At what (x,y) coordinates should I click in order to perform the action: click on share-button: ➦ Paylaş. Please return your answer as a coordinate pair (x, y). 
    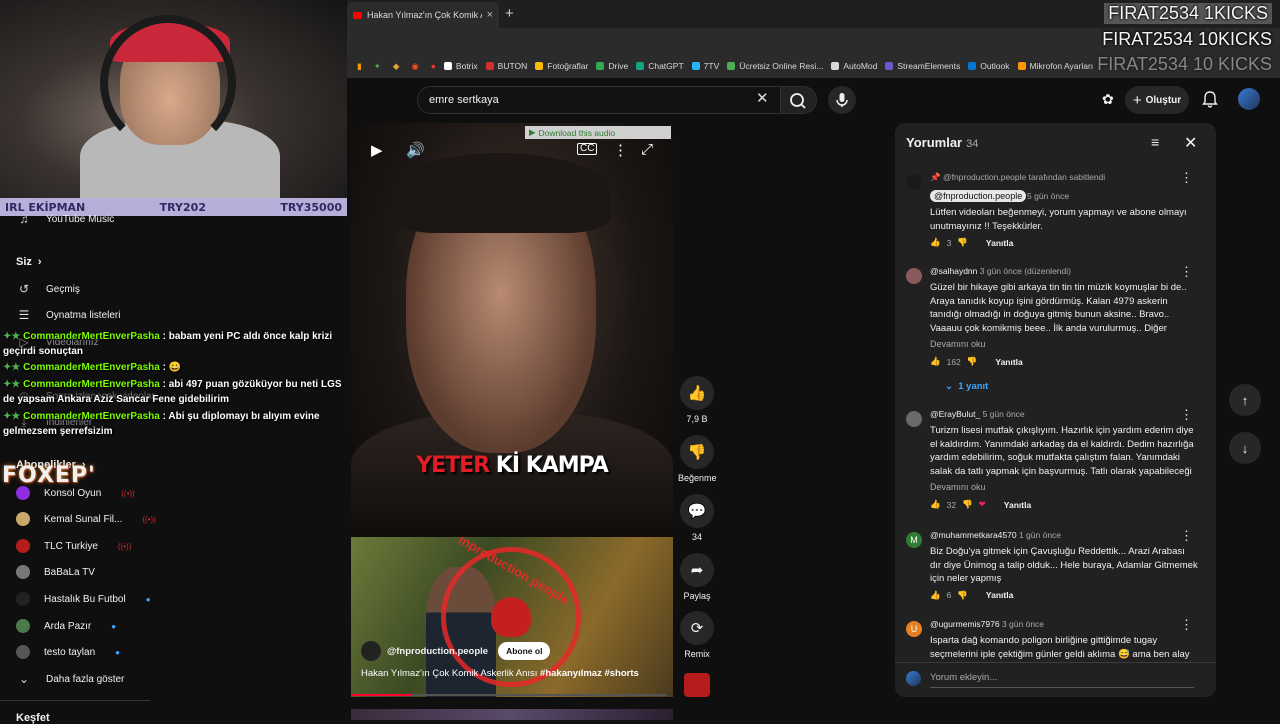
    Looking at the image, I should click on (697, 577).